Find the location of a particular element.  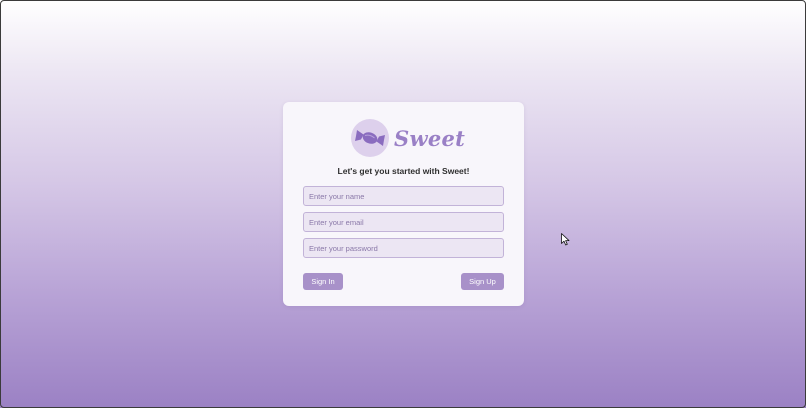

candy-icon is located at coordinates (370, 138).